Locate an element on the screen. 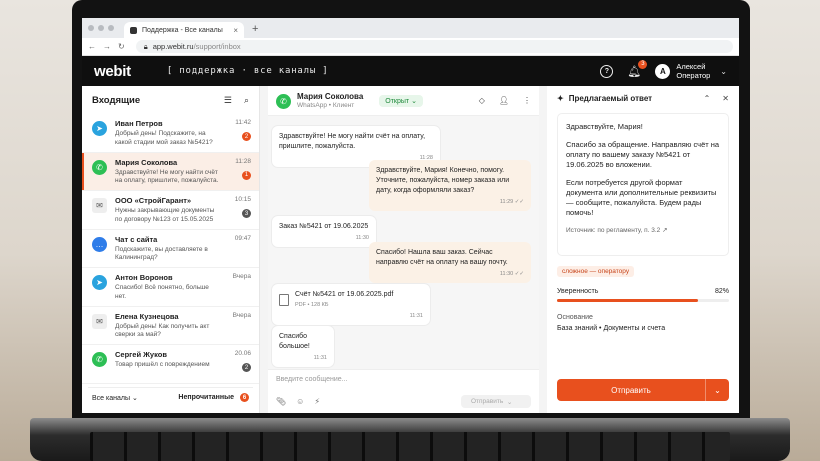 This screenshot has width=820, height=461. conversation-name: Антон Воронов is located at coordinates (144, 277).